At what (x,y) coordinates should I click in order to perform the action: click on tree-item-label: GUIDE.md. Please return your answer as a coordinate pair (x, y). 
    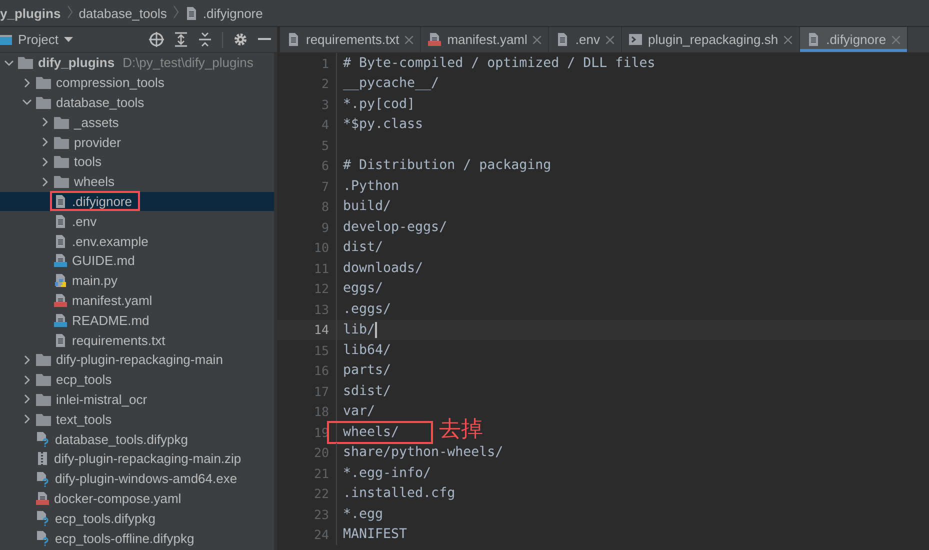
    Looking at the image, I should click on (103, 260).